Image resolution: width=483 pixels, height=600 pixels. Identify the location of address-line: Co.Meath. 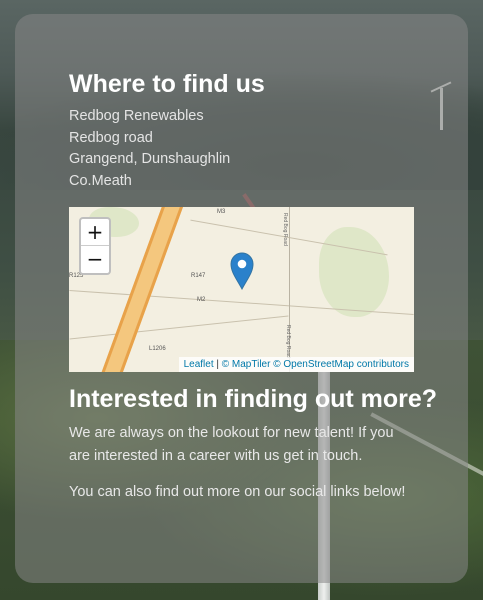
(100, 180).